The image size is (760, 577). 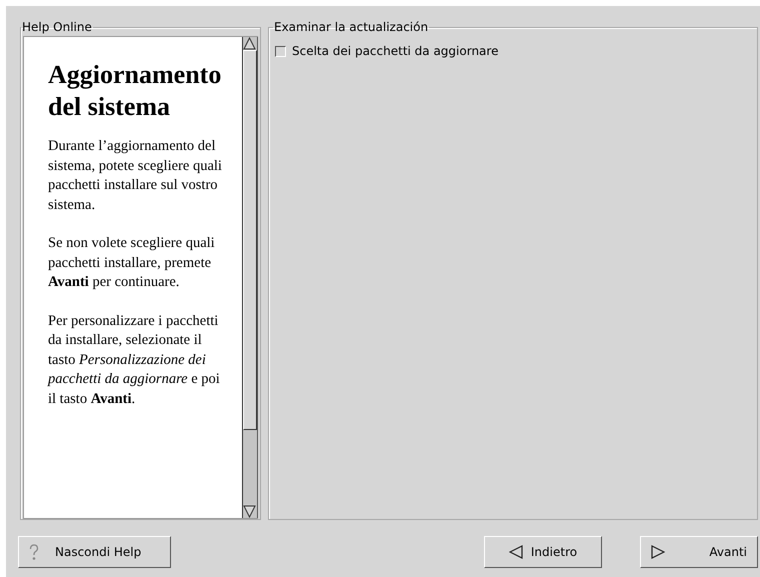 I want to click on help-paragraph: Se non volete scegliere quali pacchetti installare, premete Avanti per continuare., so click(x=132, y=263).